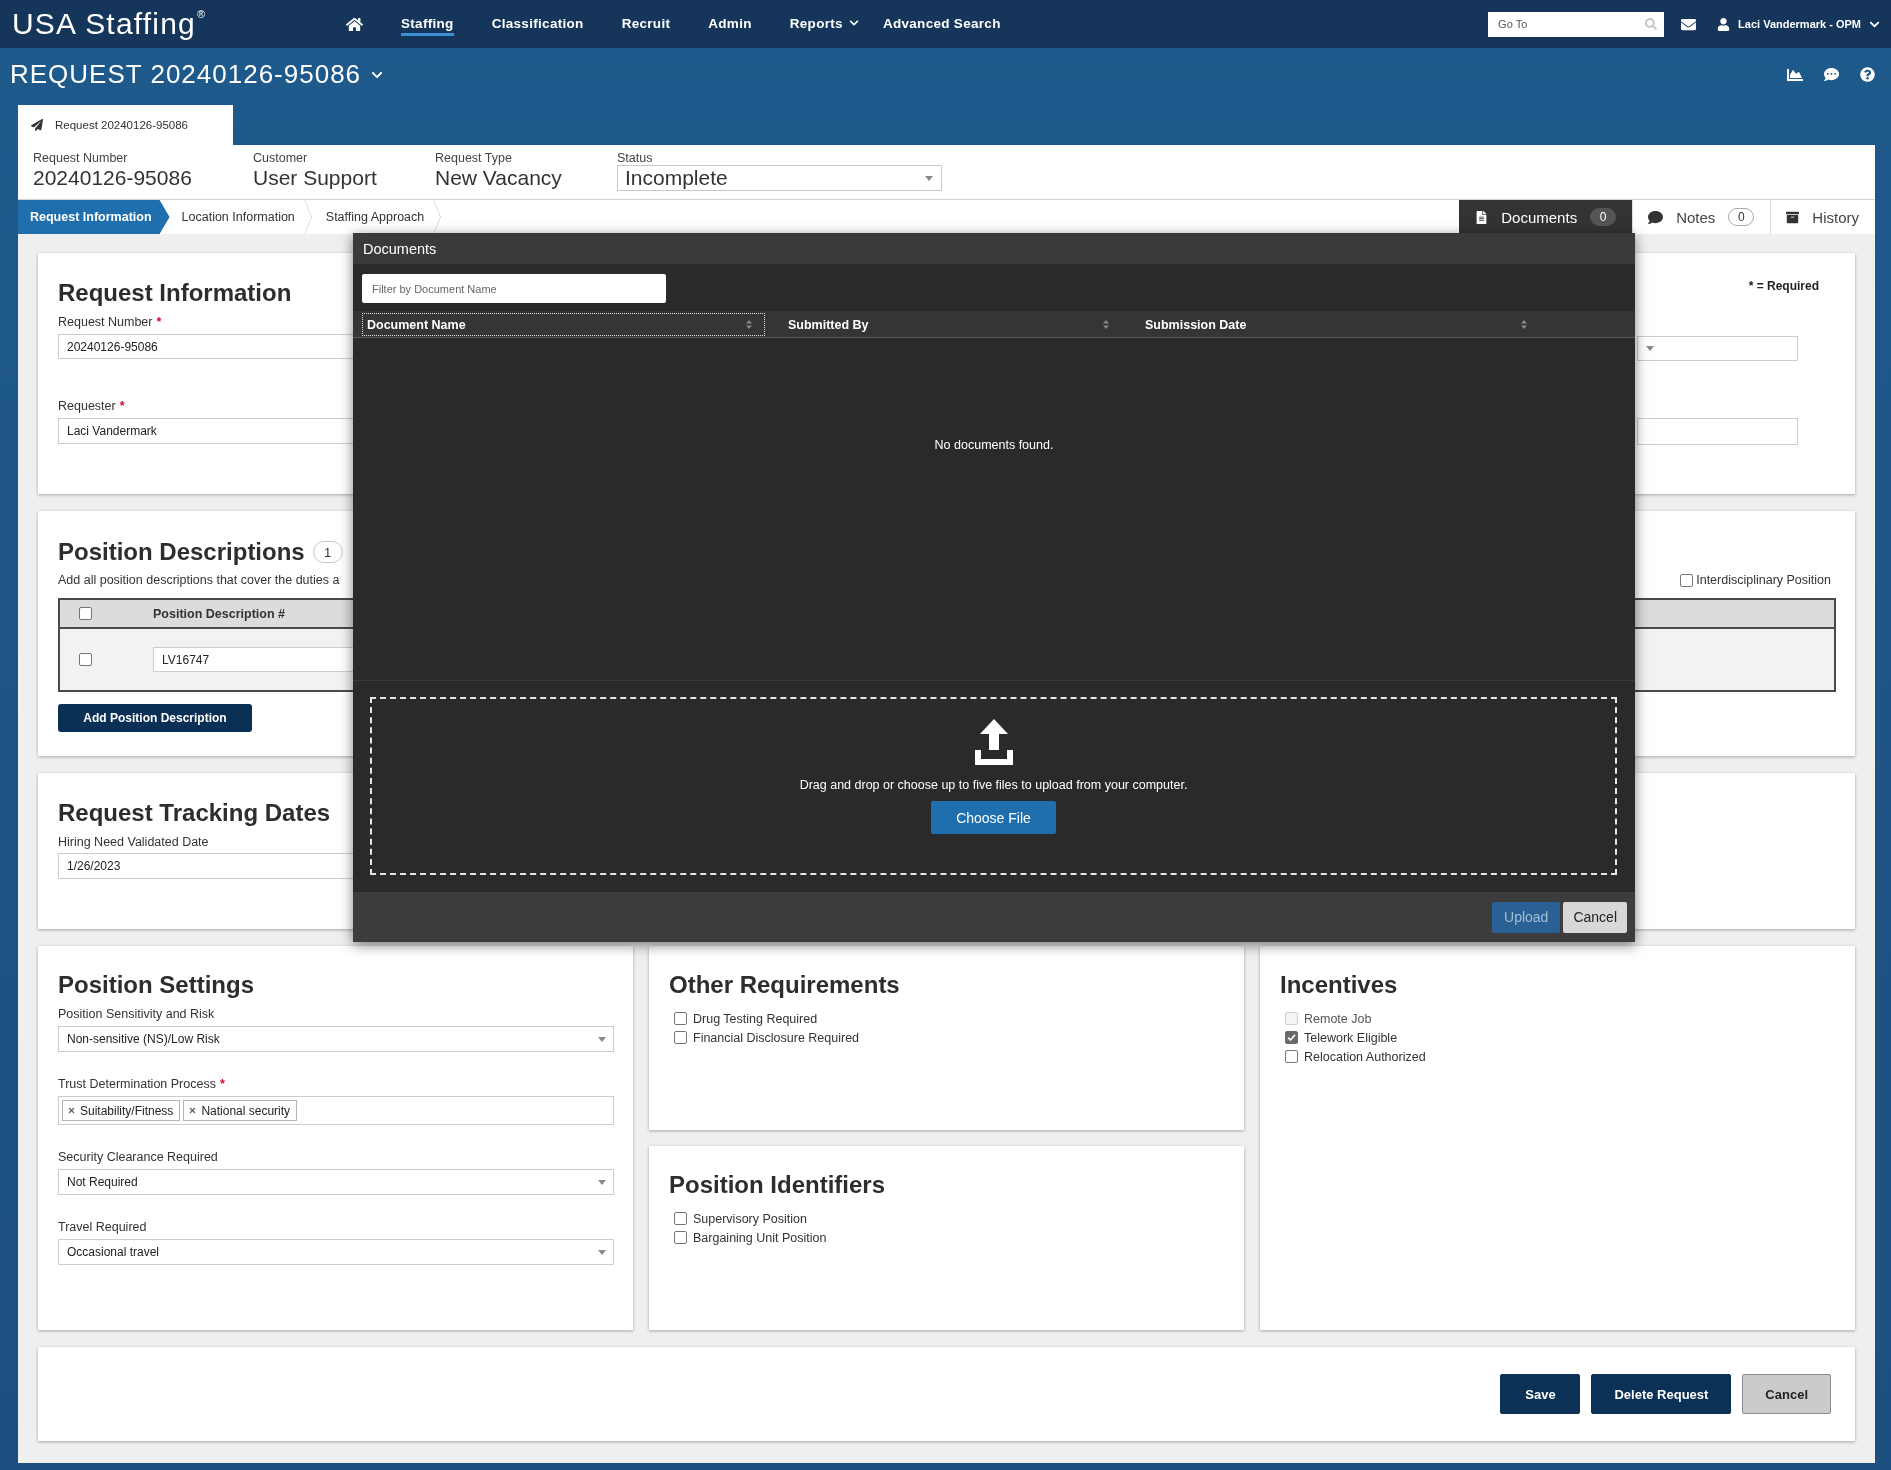 The image size is (1891, 1470). I want to click on step-tab: Staffing Approach, so click(378, 217).